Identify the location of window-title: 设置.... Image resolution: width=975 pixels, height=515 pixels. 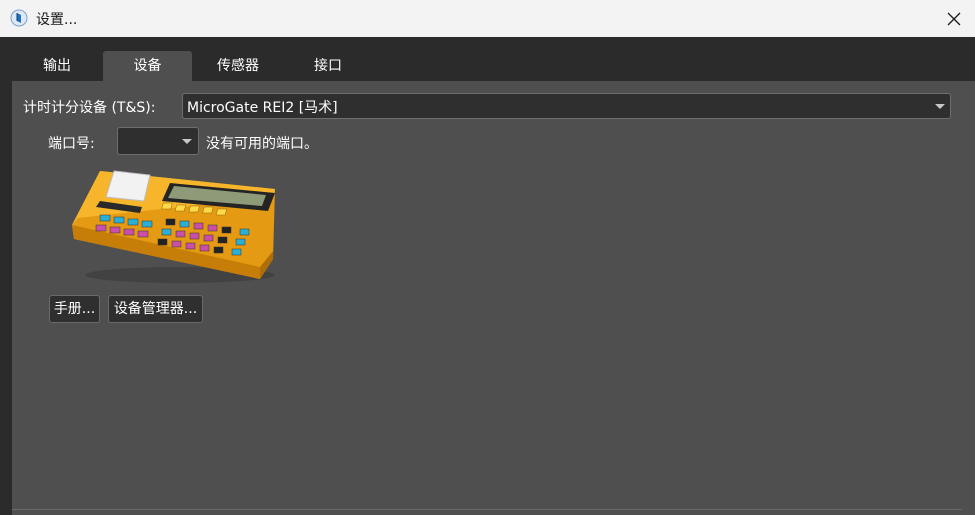
(57, 20).